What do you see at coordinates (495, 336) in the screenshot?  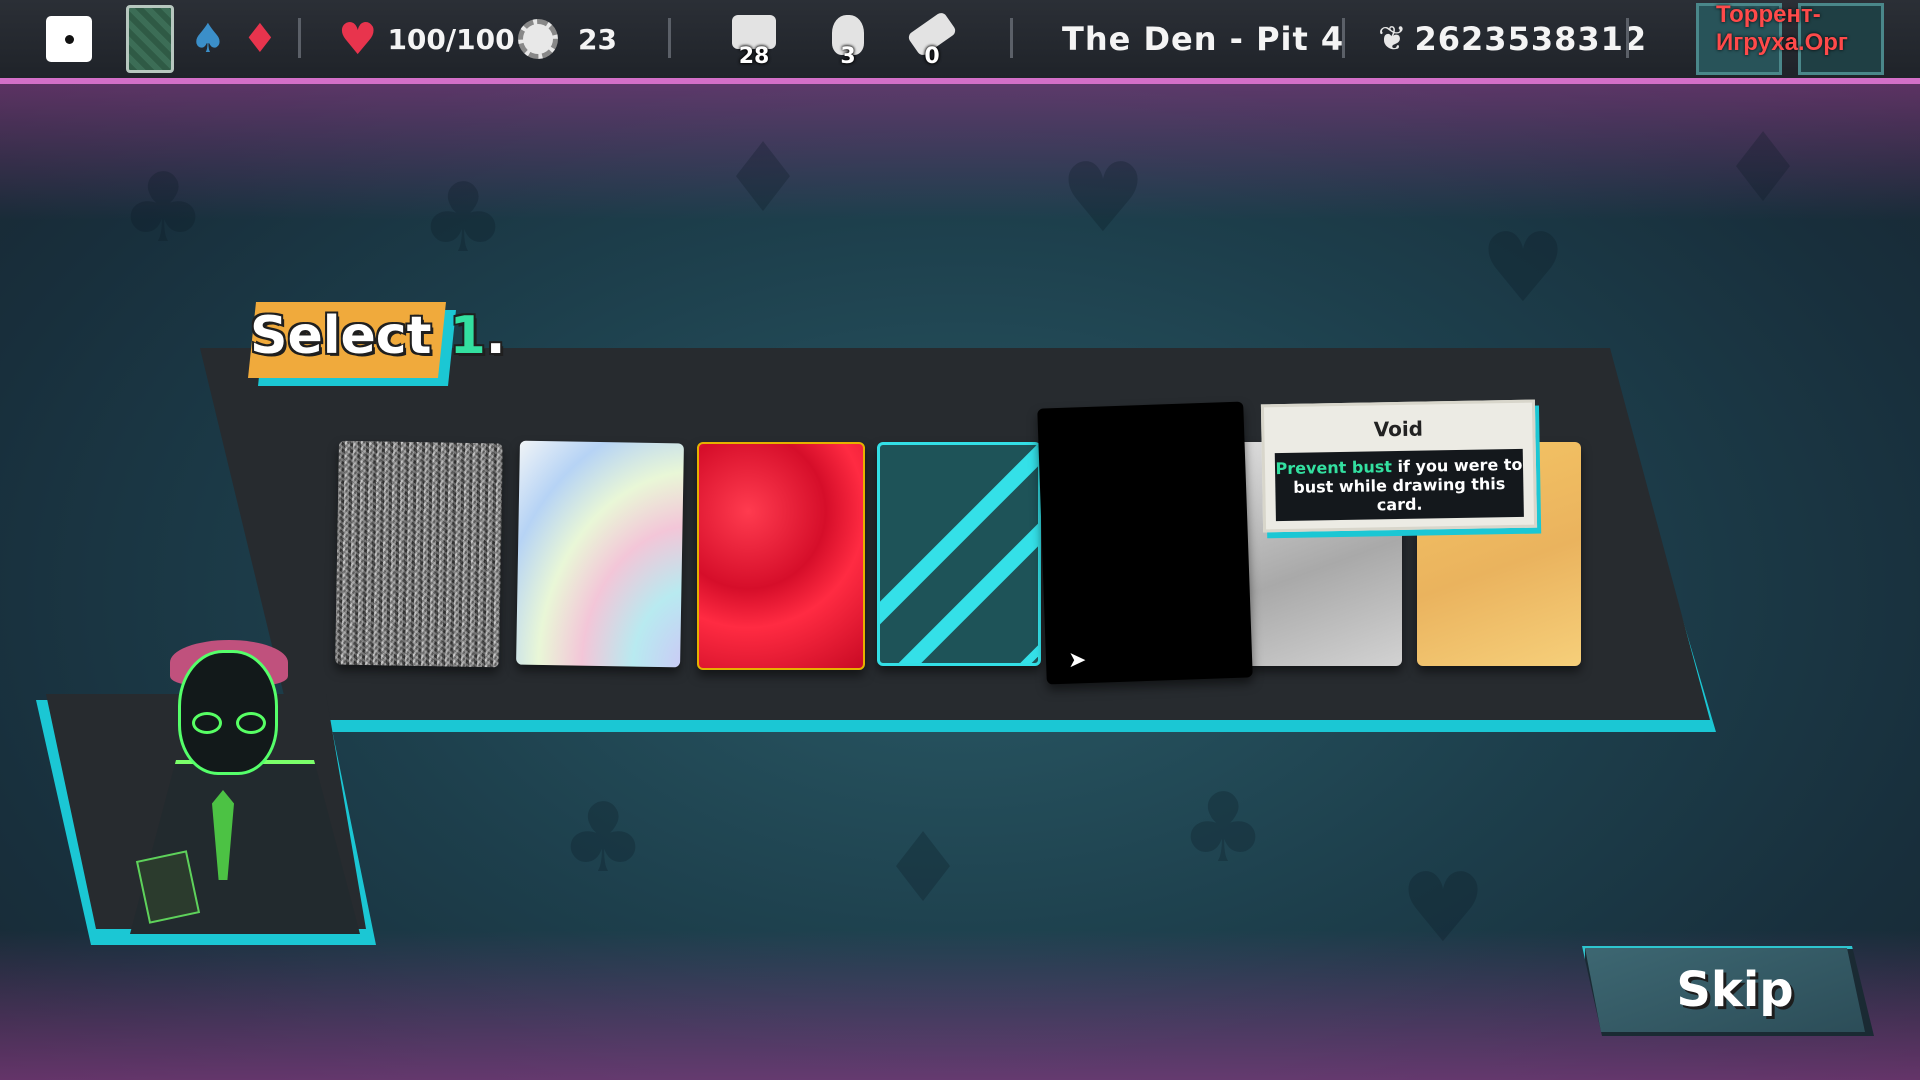 I see `select-period: .` at bounding box center [495, 336].